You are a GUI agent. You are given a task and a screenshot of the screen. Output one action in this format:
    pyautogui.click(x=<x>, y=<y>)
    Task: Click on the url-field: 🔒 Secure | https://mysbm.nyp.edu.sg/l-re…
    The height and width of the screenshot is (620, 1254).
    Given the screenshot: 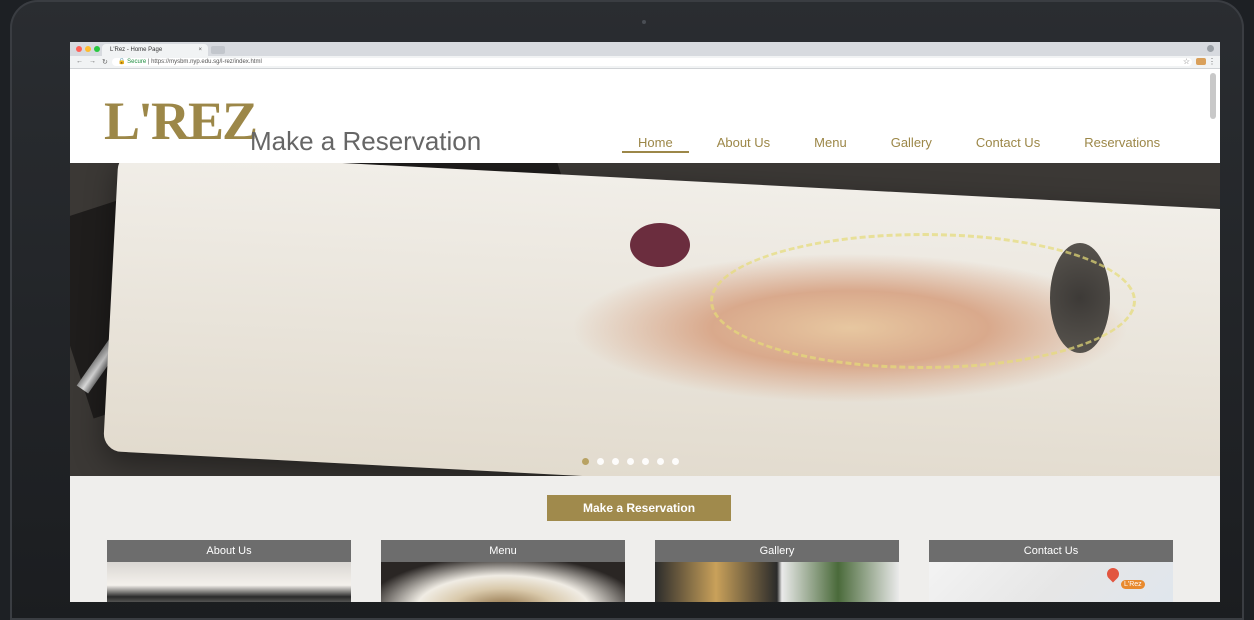 What is the action you would take?
    pyautogui.click(x=652, y=62)
    